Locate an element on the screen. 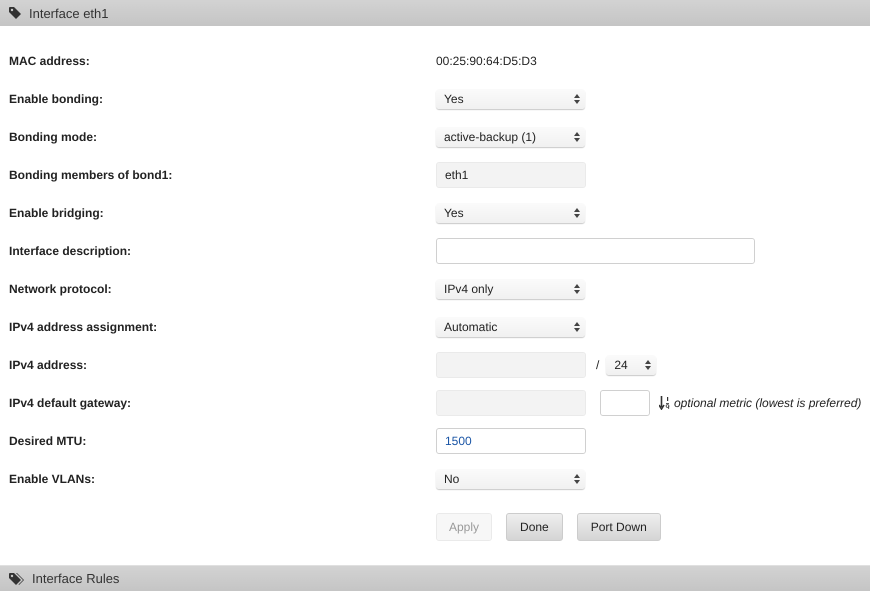 This screenshot has width=870, height=591. field-label: Bonding members of bond1: is located at coordinates (91, 175).